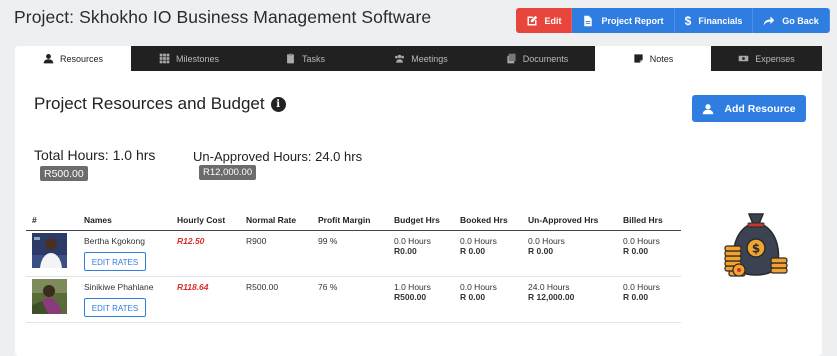  I want to click on financials-button: $ Financials, so click(714, 20).